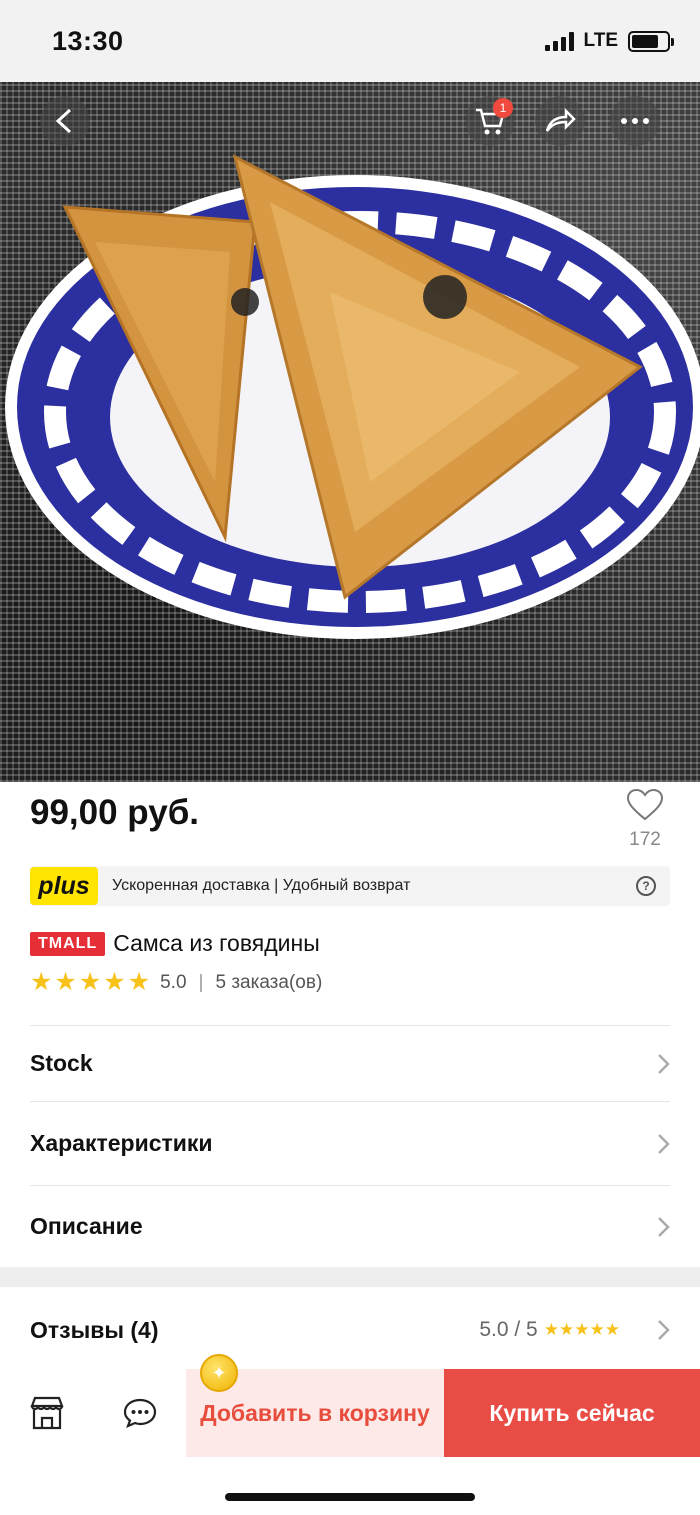 The image size is (700, 1515). What do you see at coordinates (350, 1330) in the screenshot?
I see `reviews-row: Отзывы (4) 5.0 / 5 ★★★★★` at bounding box center [350, 1330].